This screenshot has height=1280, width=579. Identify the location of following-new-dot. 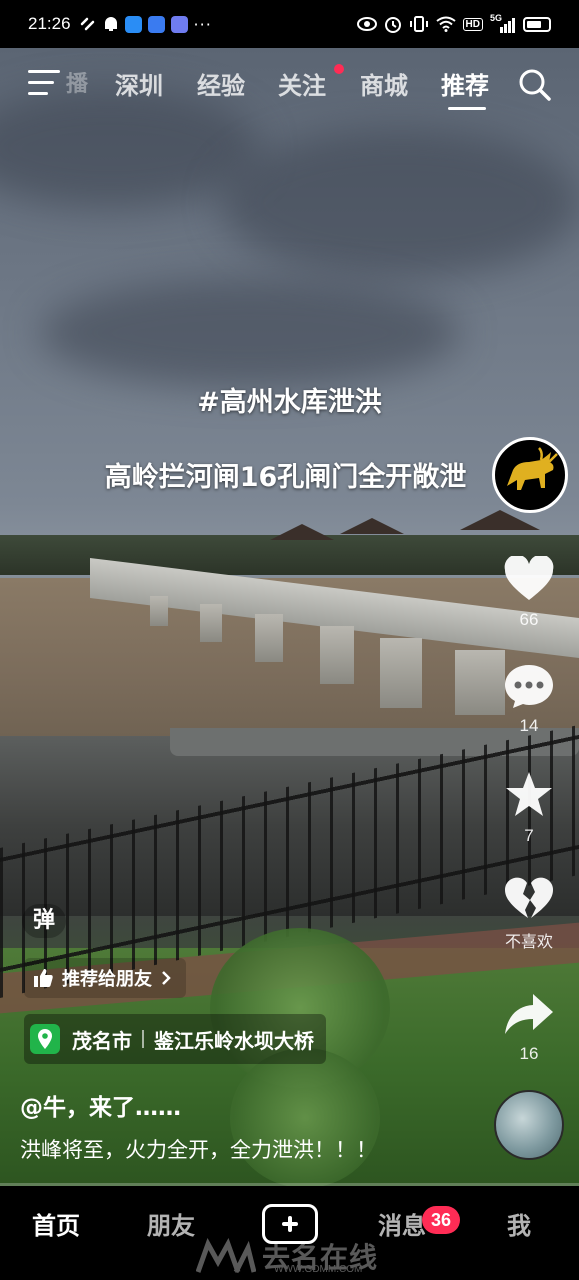
(339, 69).